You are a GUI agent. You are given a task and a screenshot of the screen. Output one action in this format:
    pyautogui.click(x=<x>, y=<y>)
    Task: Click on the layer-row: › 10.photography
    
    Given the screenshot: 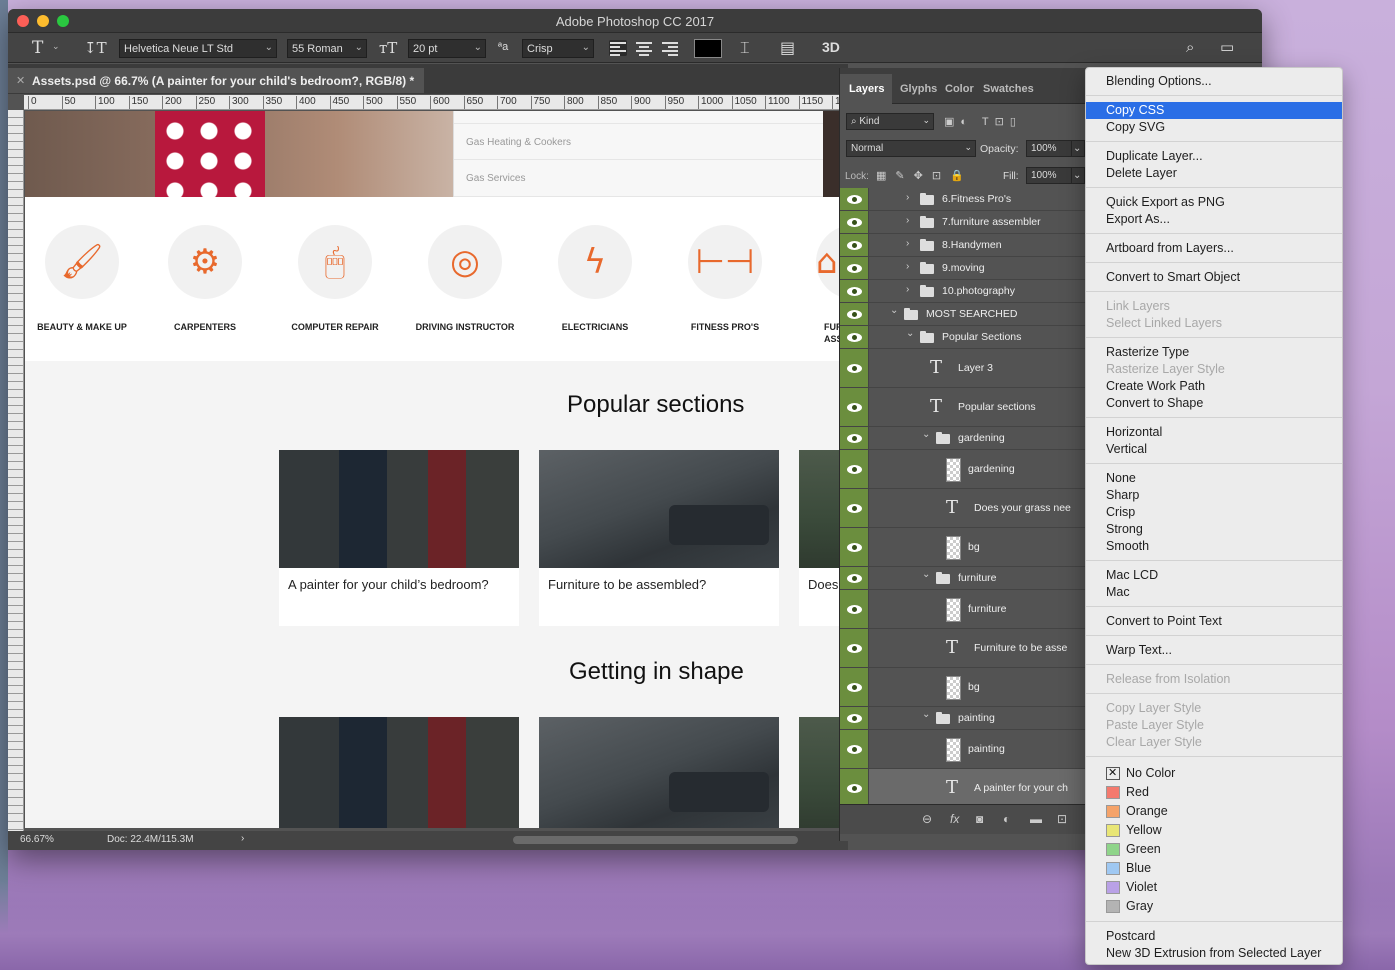 What is the action you would take?
    pyautogui.click(x=966, y=291)
    